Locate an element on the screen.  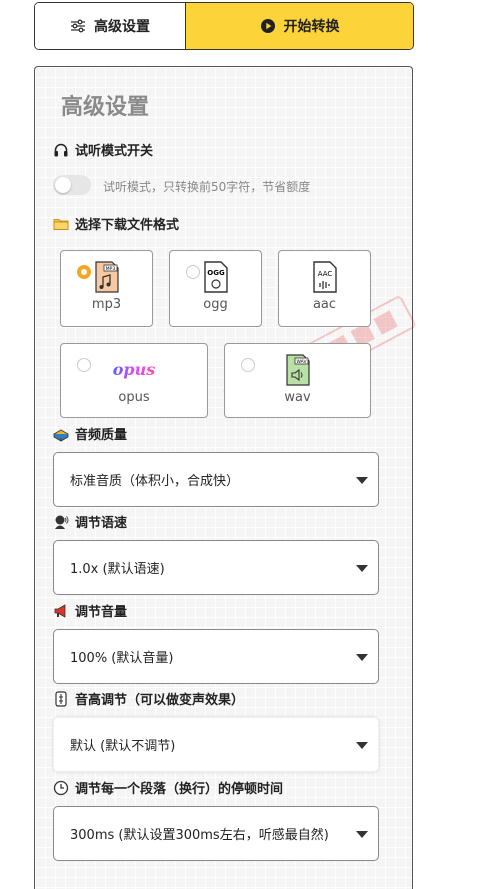
svg-text: MP3 is located at coordinates (110, 269).